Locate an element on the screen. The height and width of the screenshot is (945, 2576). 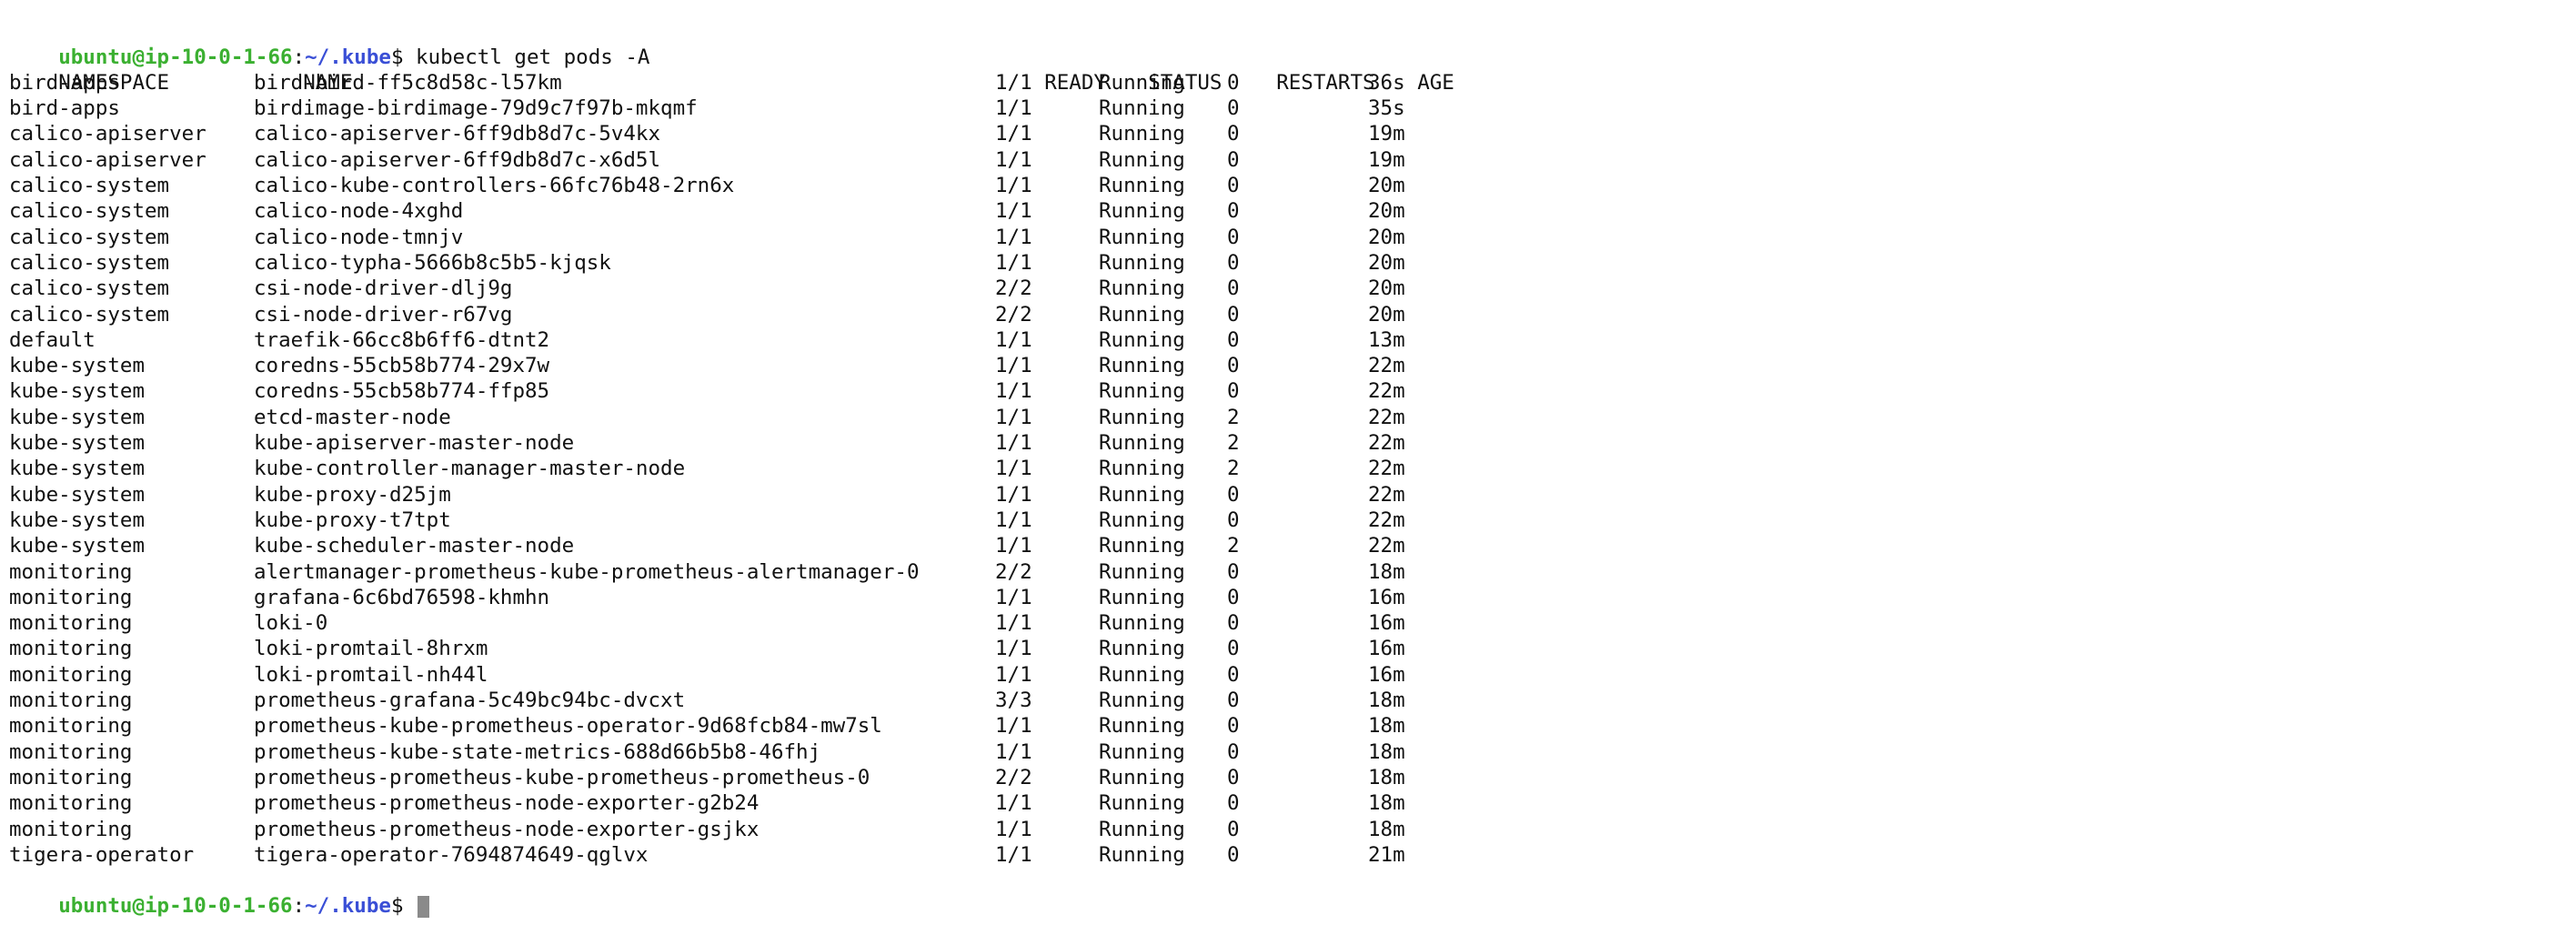
cell-name: loki-0 is located at coordinates (291, 623).